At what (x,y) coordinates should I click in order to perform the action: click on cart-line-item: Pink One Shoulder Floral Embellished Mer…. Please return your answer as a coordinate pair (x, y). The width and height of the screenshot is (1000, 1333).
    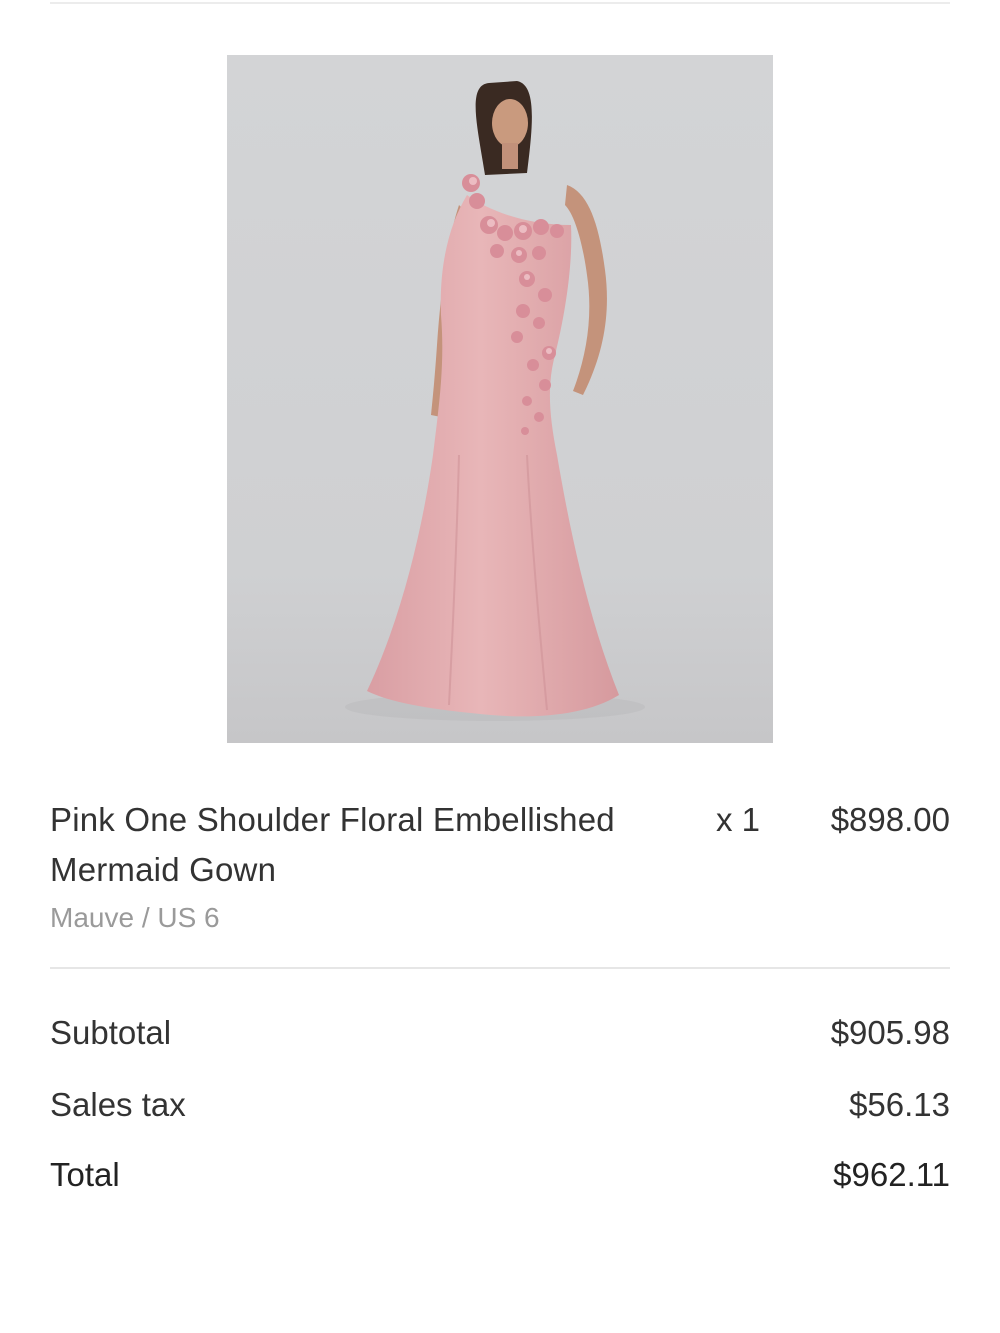
    Looking at the image, I should click on (500, 870).